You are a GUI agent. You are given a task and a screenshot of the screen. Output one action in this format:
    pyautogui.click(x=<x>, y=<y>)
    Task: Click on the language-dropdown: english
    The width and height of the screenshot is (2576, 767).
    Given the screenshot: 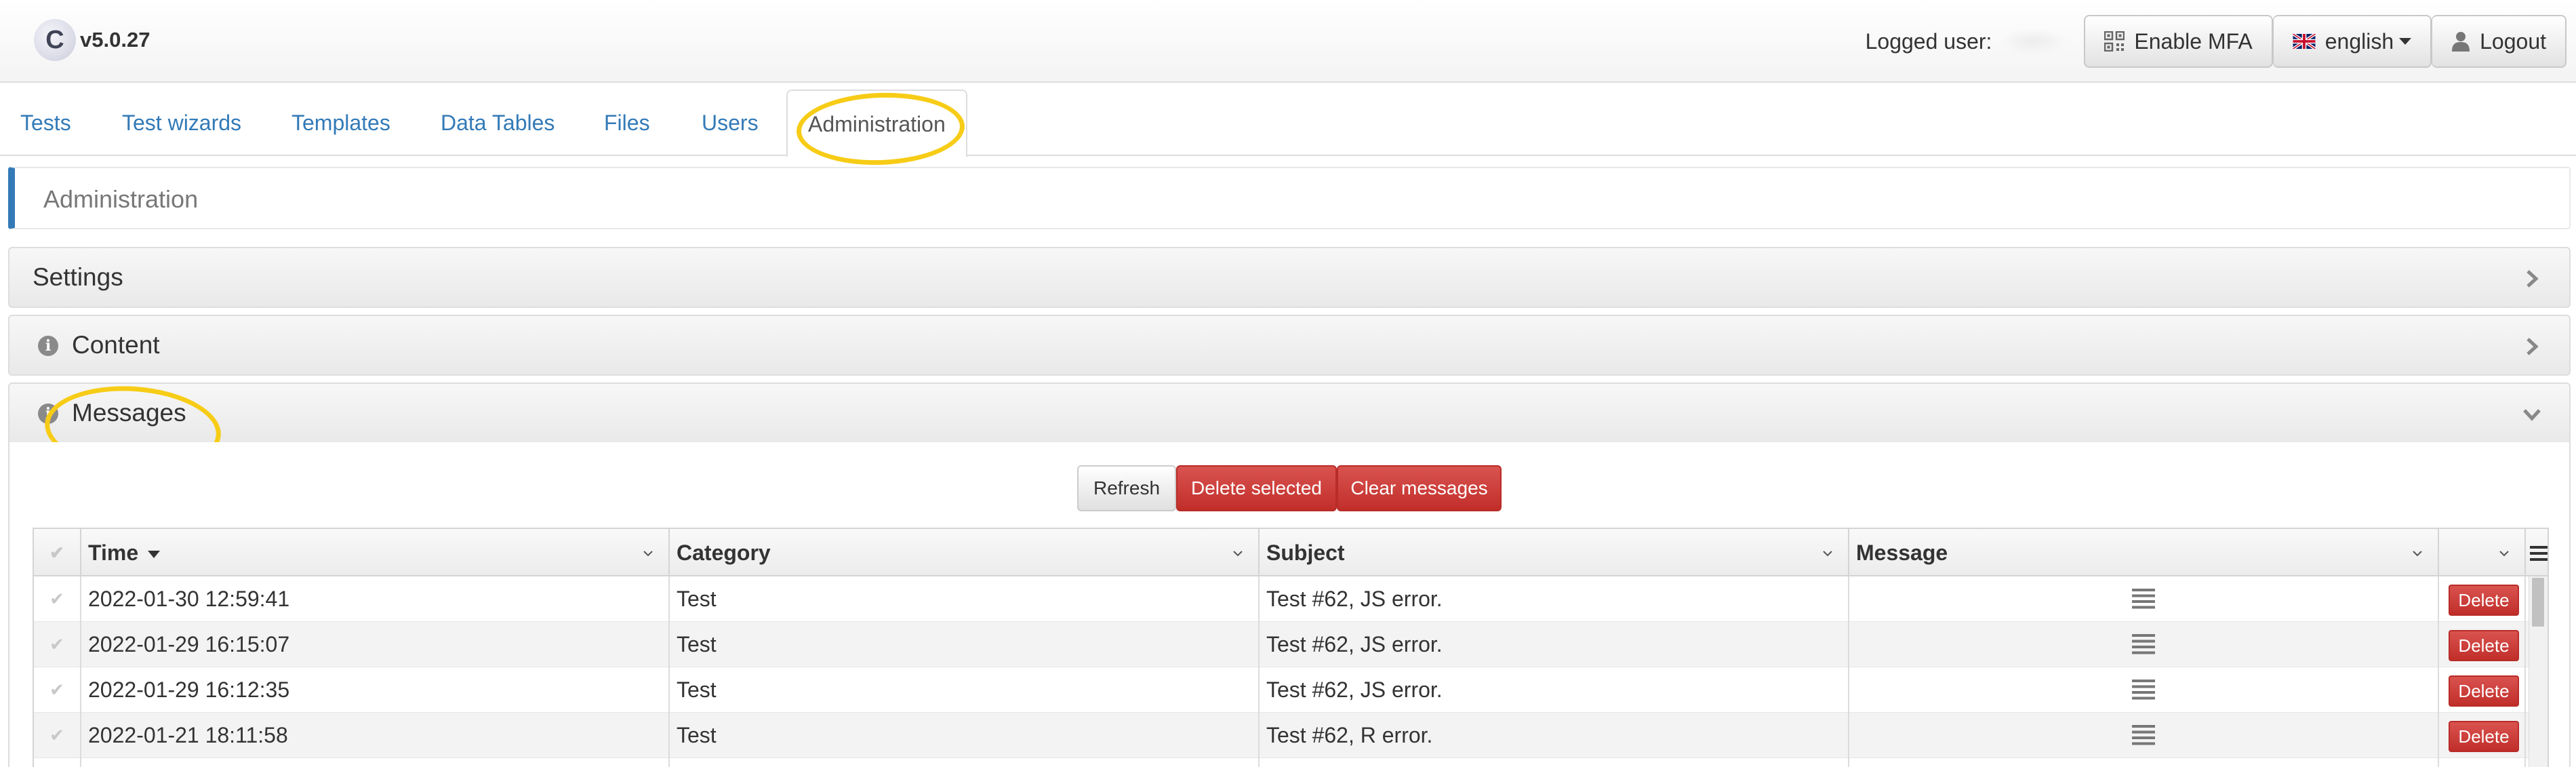 What is the action you would take?
    pyautogui.click(x=2352, y=41)
    